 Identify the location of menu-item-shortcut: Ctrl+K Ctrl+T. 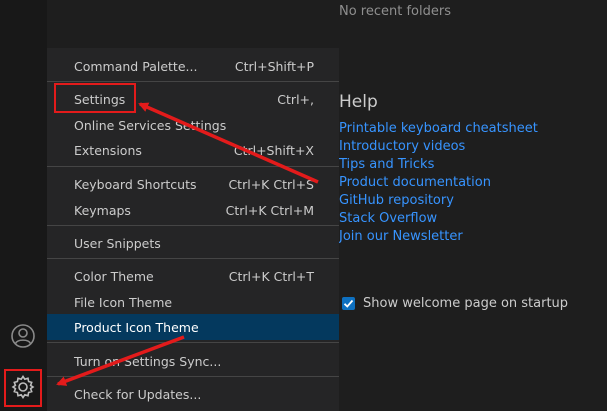
(271, 276).